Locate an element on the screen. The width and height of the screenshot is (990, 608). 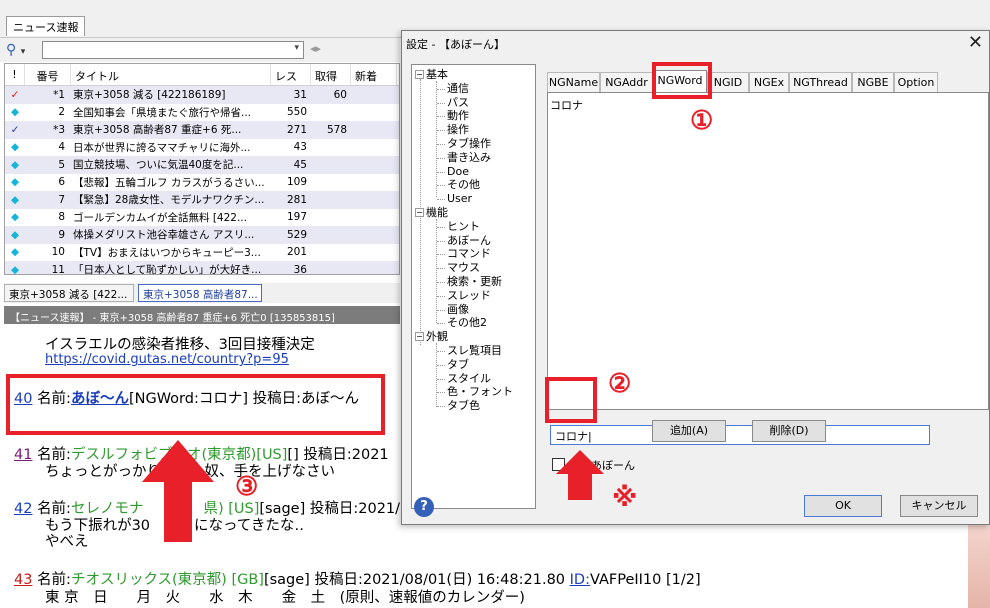
thread-number: 2 is located at coordinates (61, 112).